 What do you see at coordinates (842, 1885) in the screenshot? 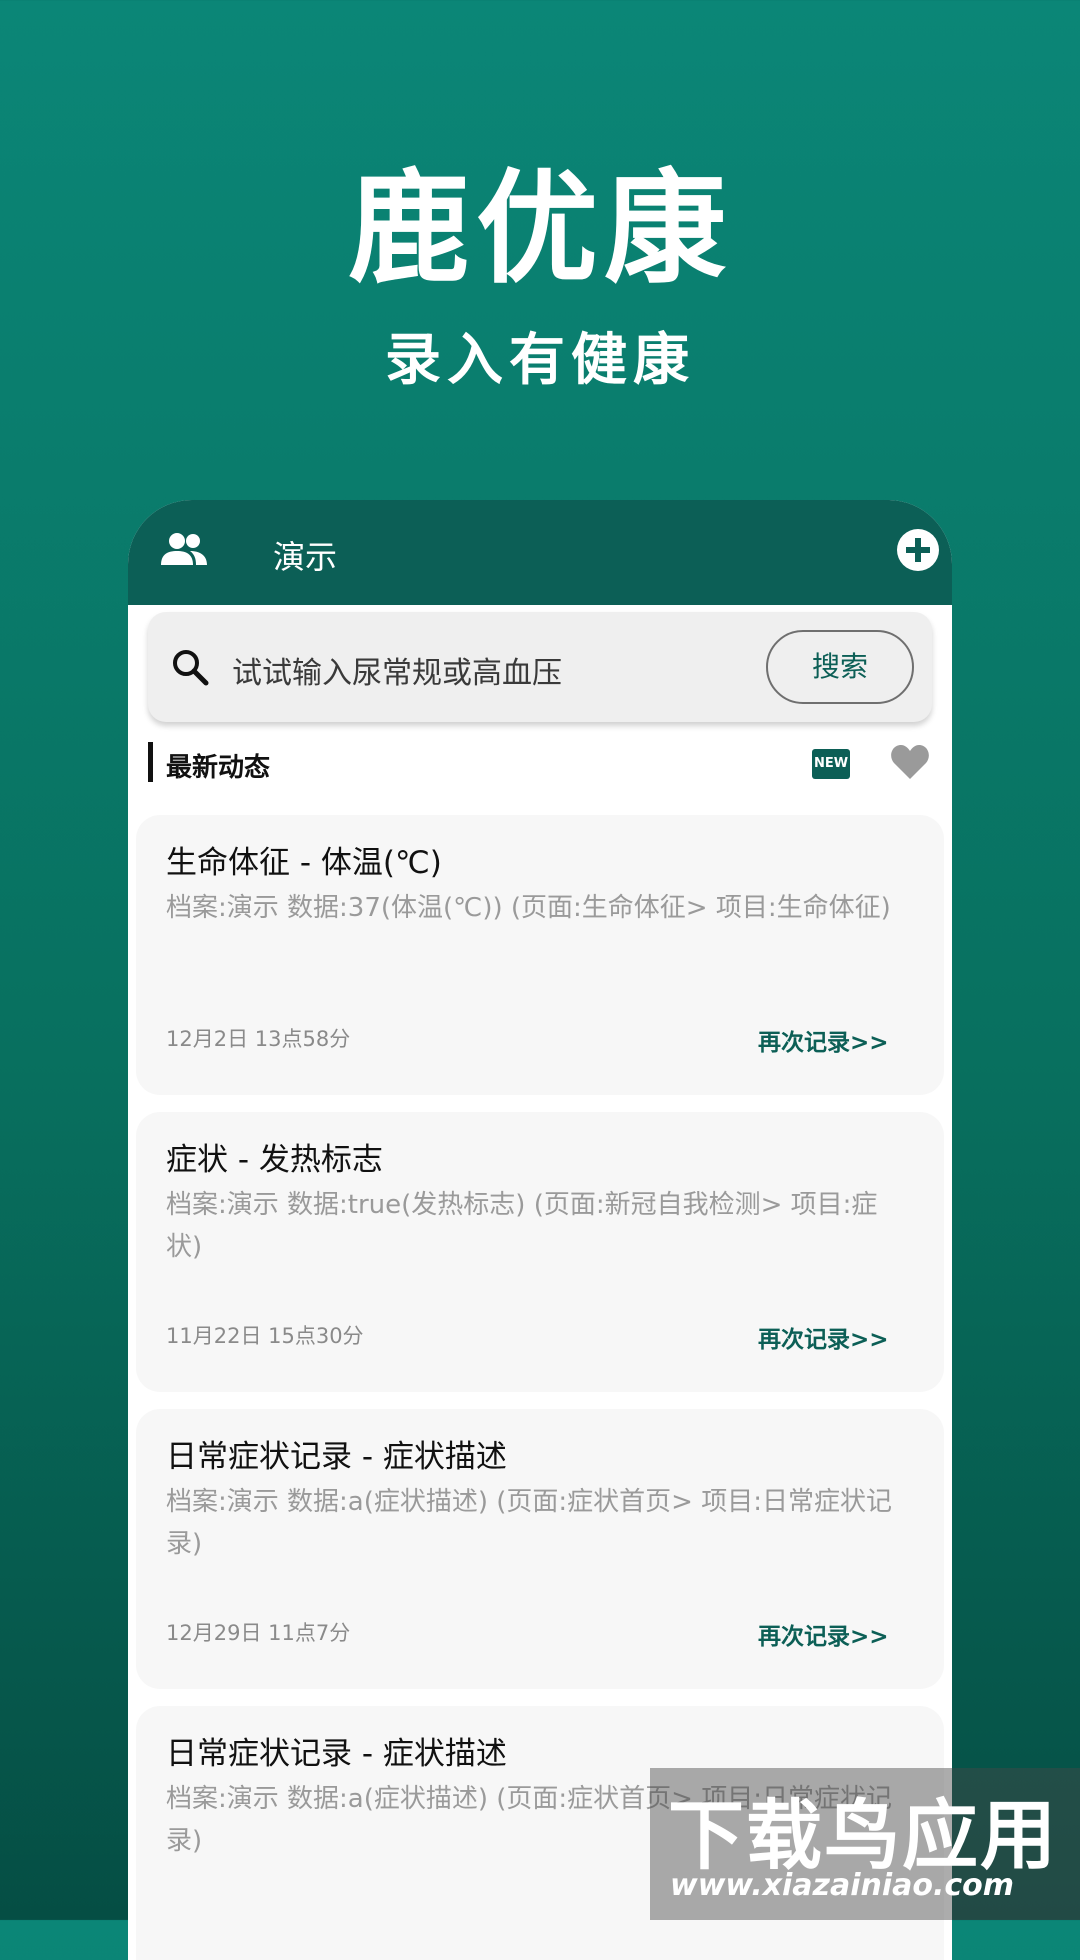
I see `watermark-url: www.xiazainiao.com` at bounding box center [842, 1885].